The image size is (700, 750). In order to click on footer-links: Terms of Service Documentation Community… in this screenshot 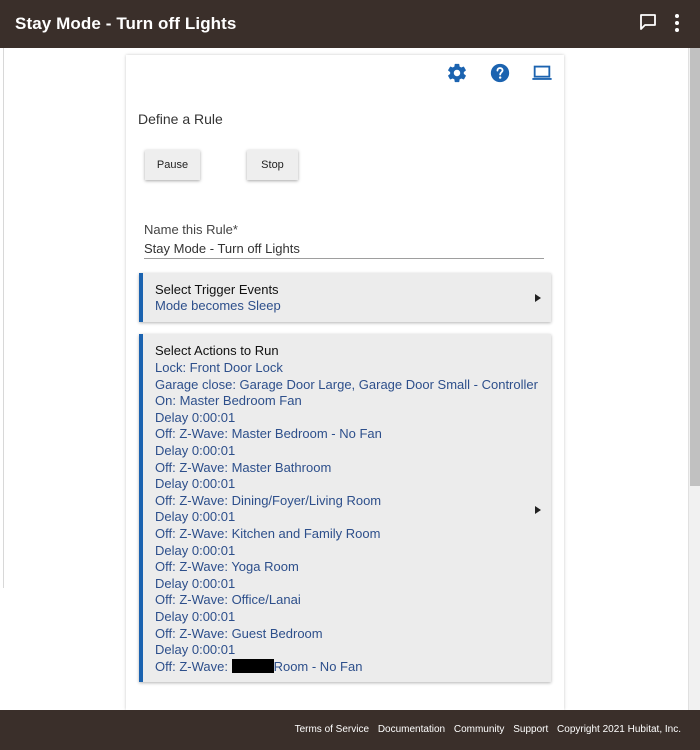, I will do `click(485, 729)`.